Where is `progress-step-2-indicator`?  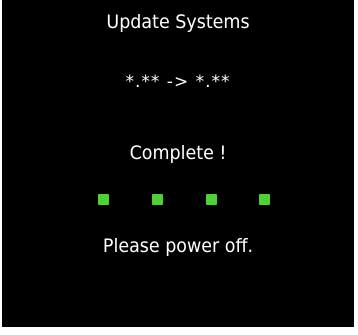
progress-step-2-indicator is located at coordinates (157, 199).